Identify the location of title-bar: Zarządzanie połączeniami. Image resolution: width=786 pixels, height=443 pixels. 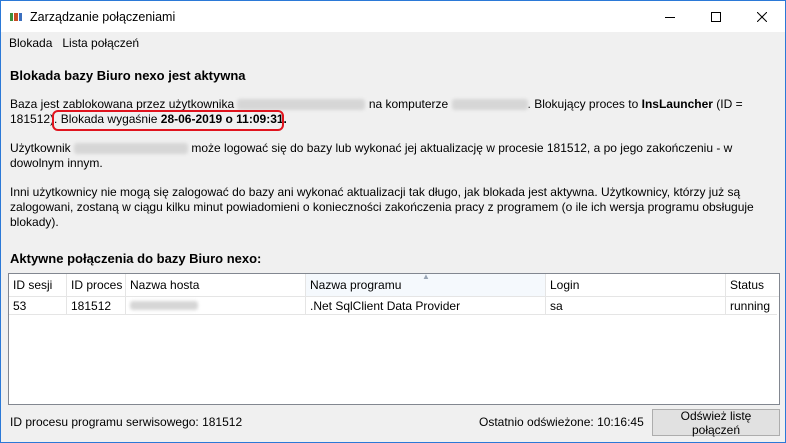
(393, 16).